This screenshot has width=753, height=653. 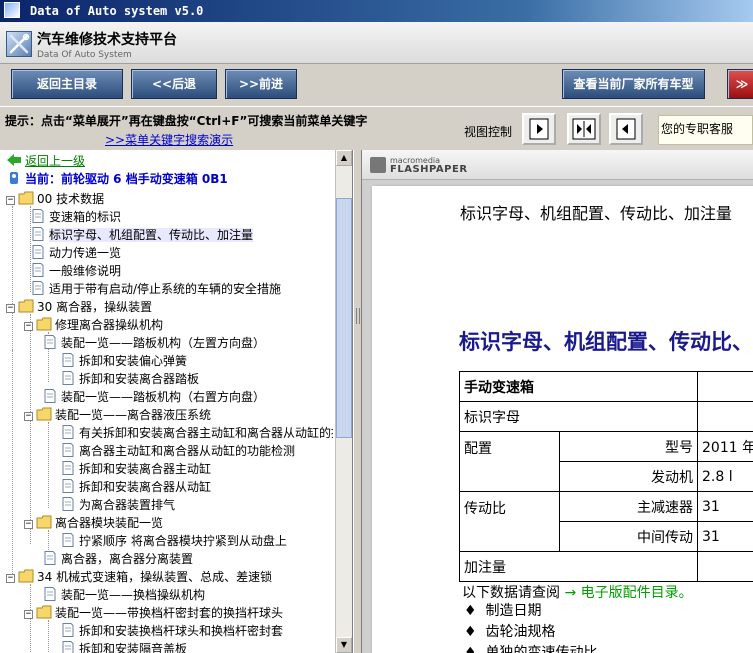 What do you see at coordinates (186, 121) in the screenshot?
I see `hint-text: 提示：点击“菜单展开”再在键盘按“Ctrl+F”可搜索当前菜单关键字` at bounding box center [186, 121].